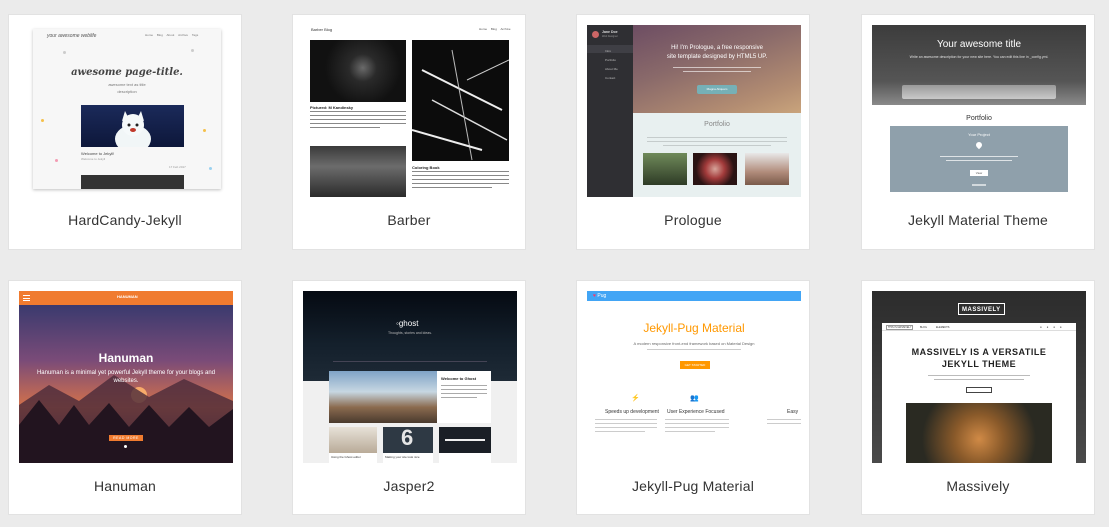 The height and width of the screenshot is (527, 1109). I want to click on preview-project-card: Your Project View, so click(979, 159).